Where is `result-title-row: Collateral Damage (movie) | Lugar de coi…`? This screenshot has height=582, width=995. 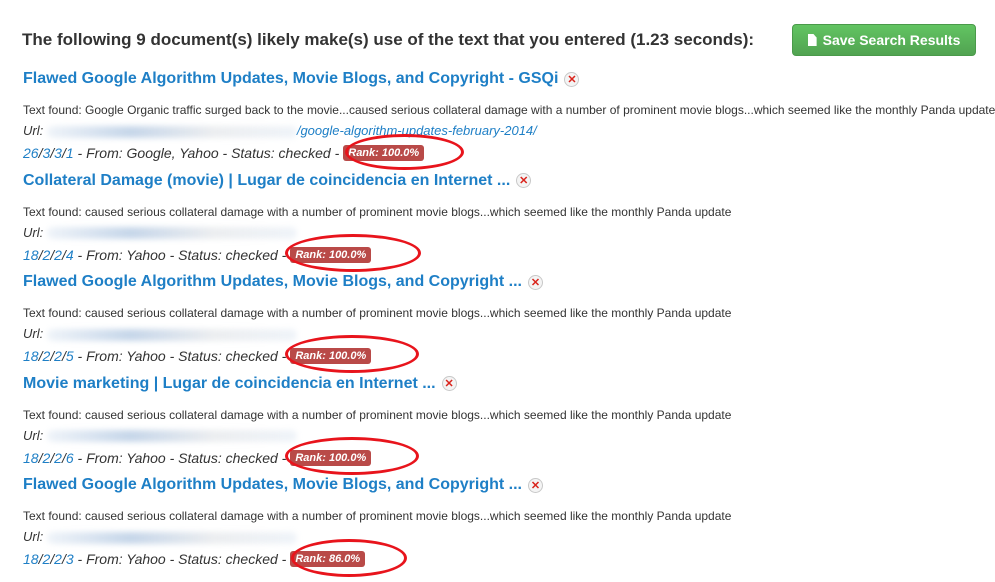
result-title-row: Collateral Damage (movie) | Lugar de coi… is located at coordinates (277, 181).